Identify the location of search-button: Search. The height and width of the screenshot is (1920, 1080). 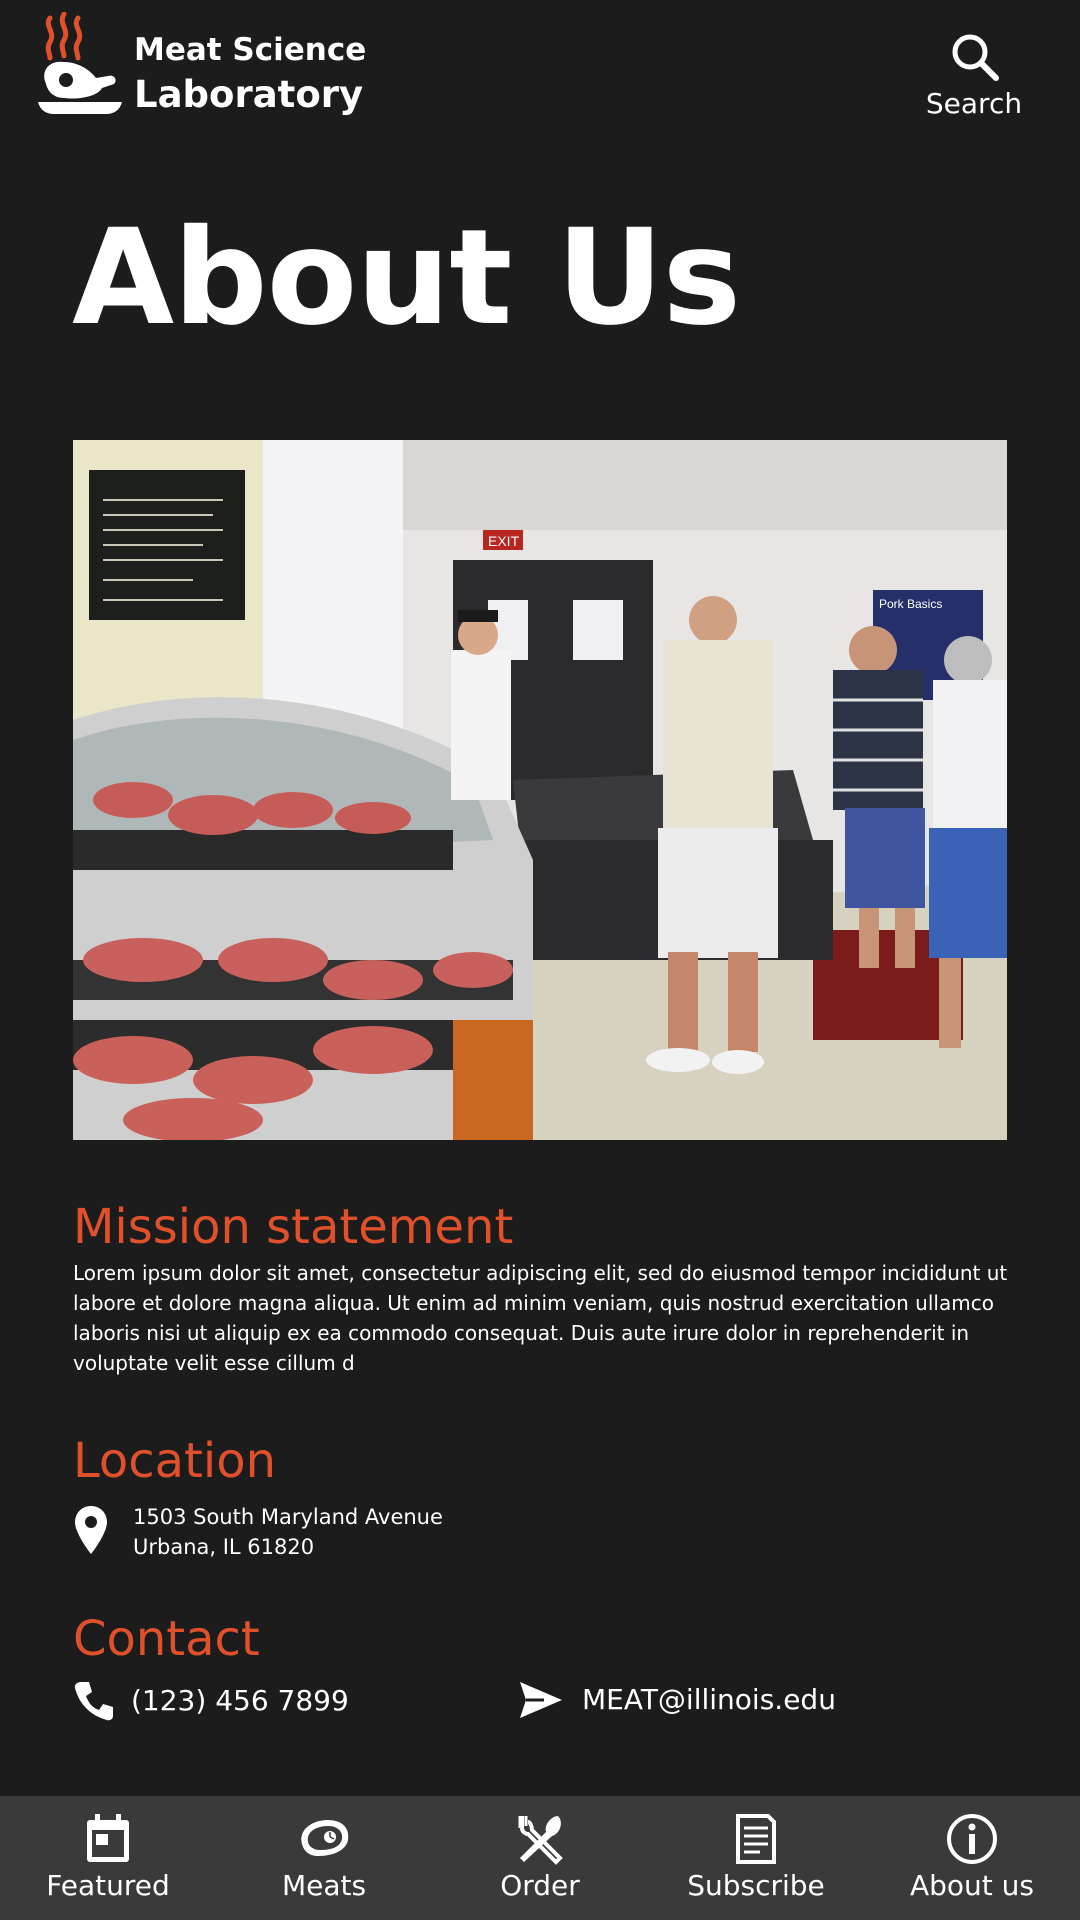
(974, 76).